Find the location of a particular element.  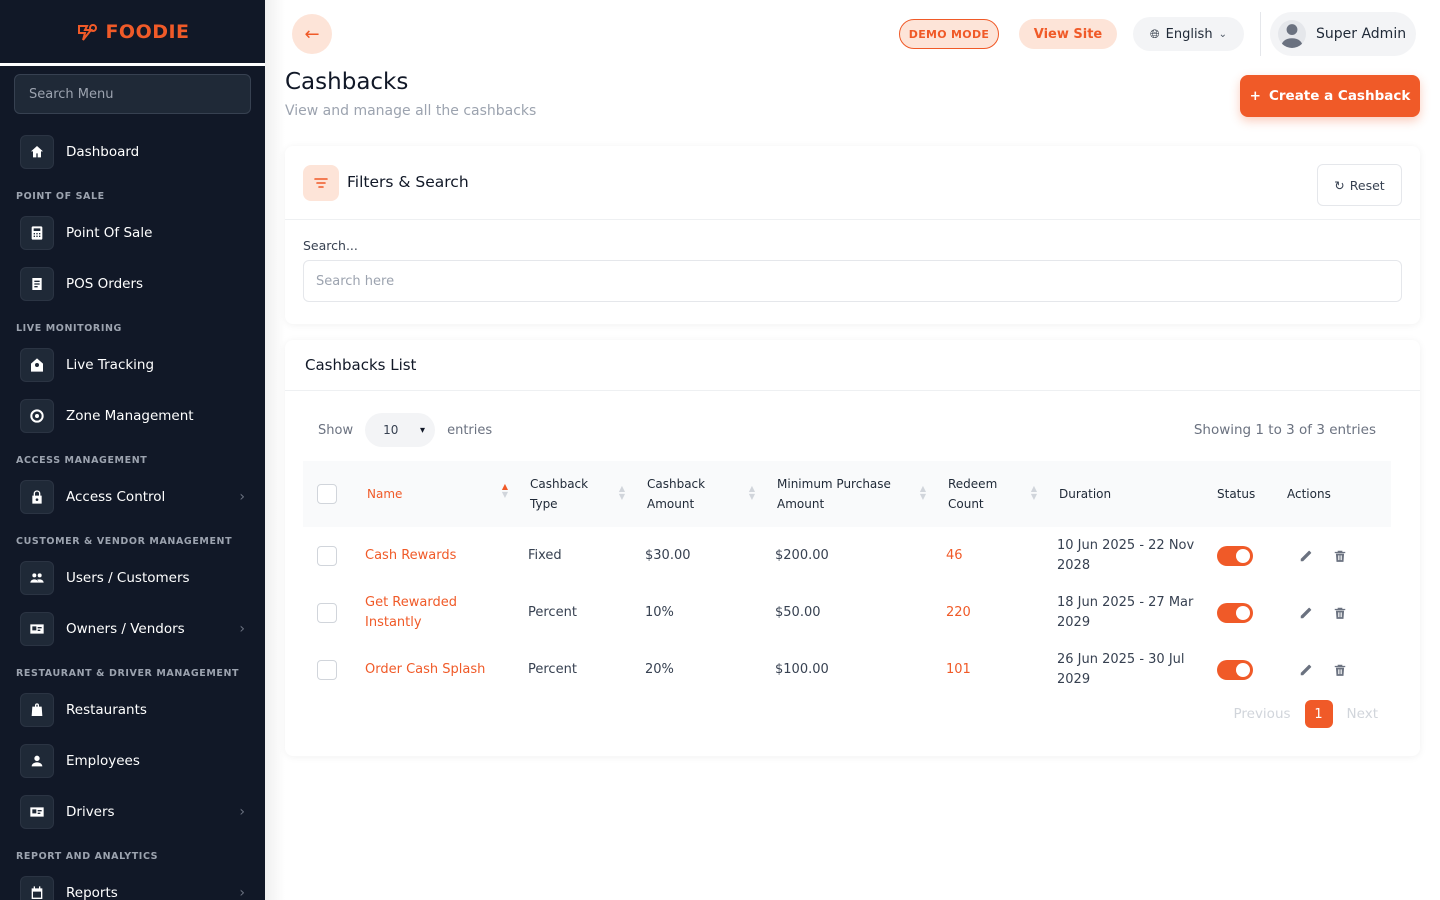

user-menu: Super Admin is located at coordinates (1343, 34).